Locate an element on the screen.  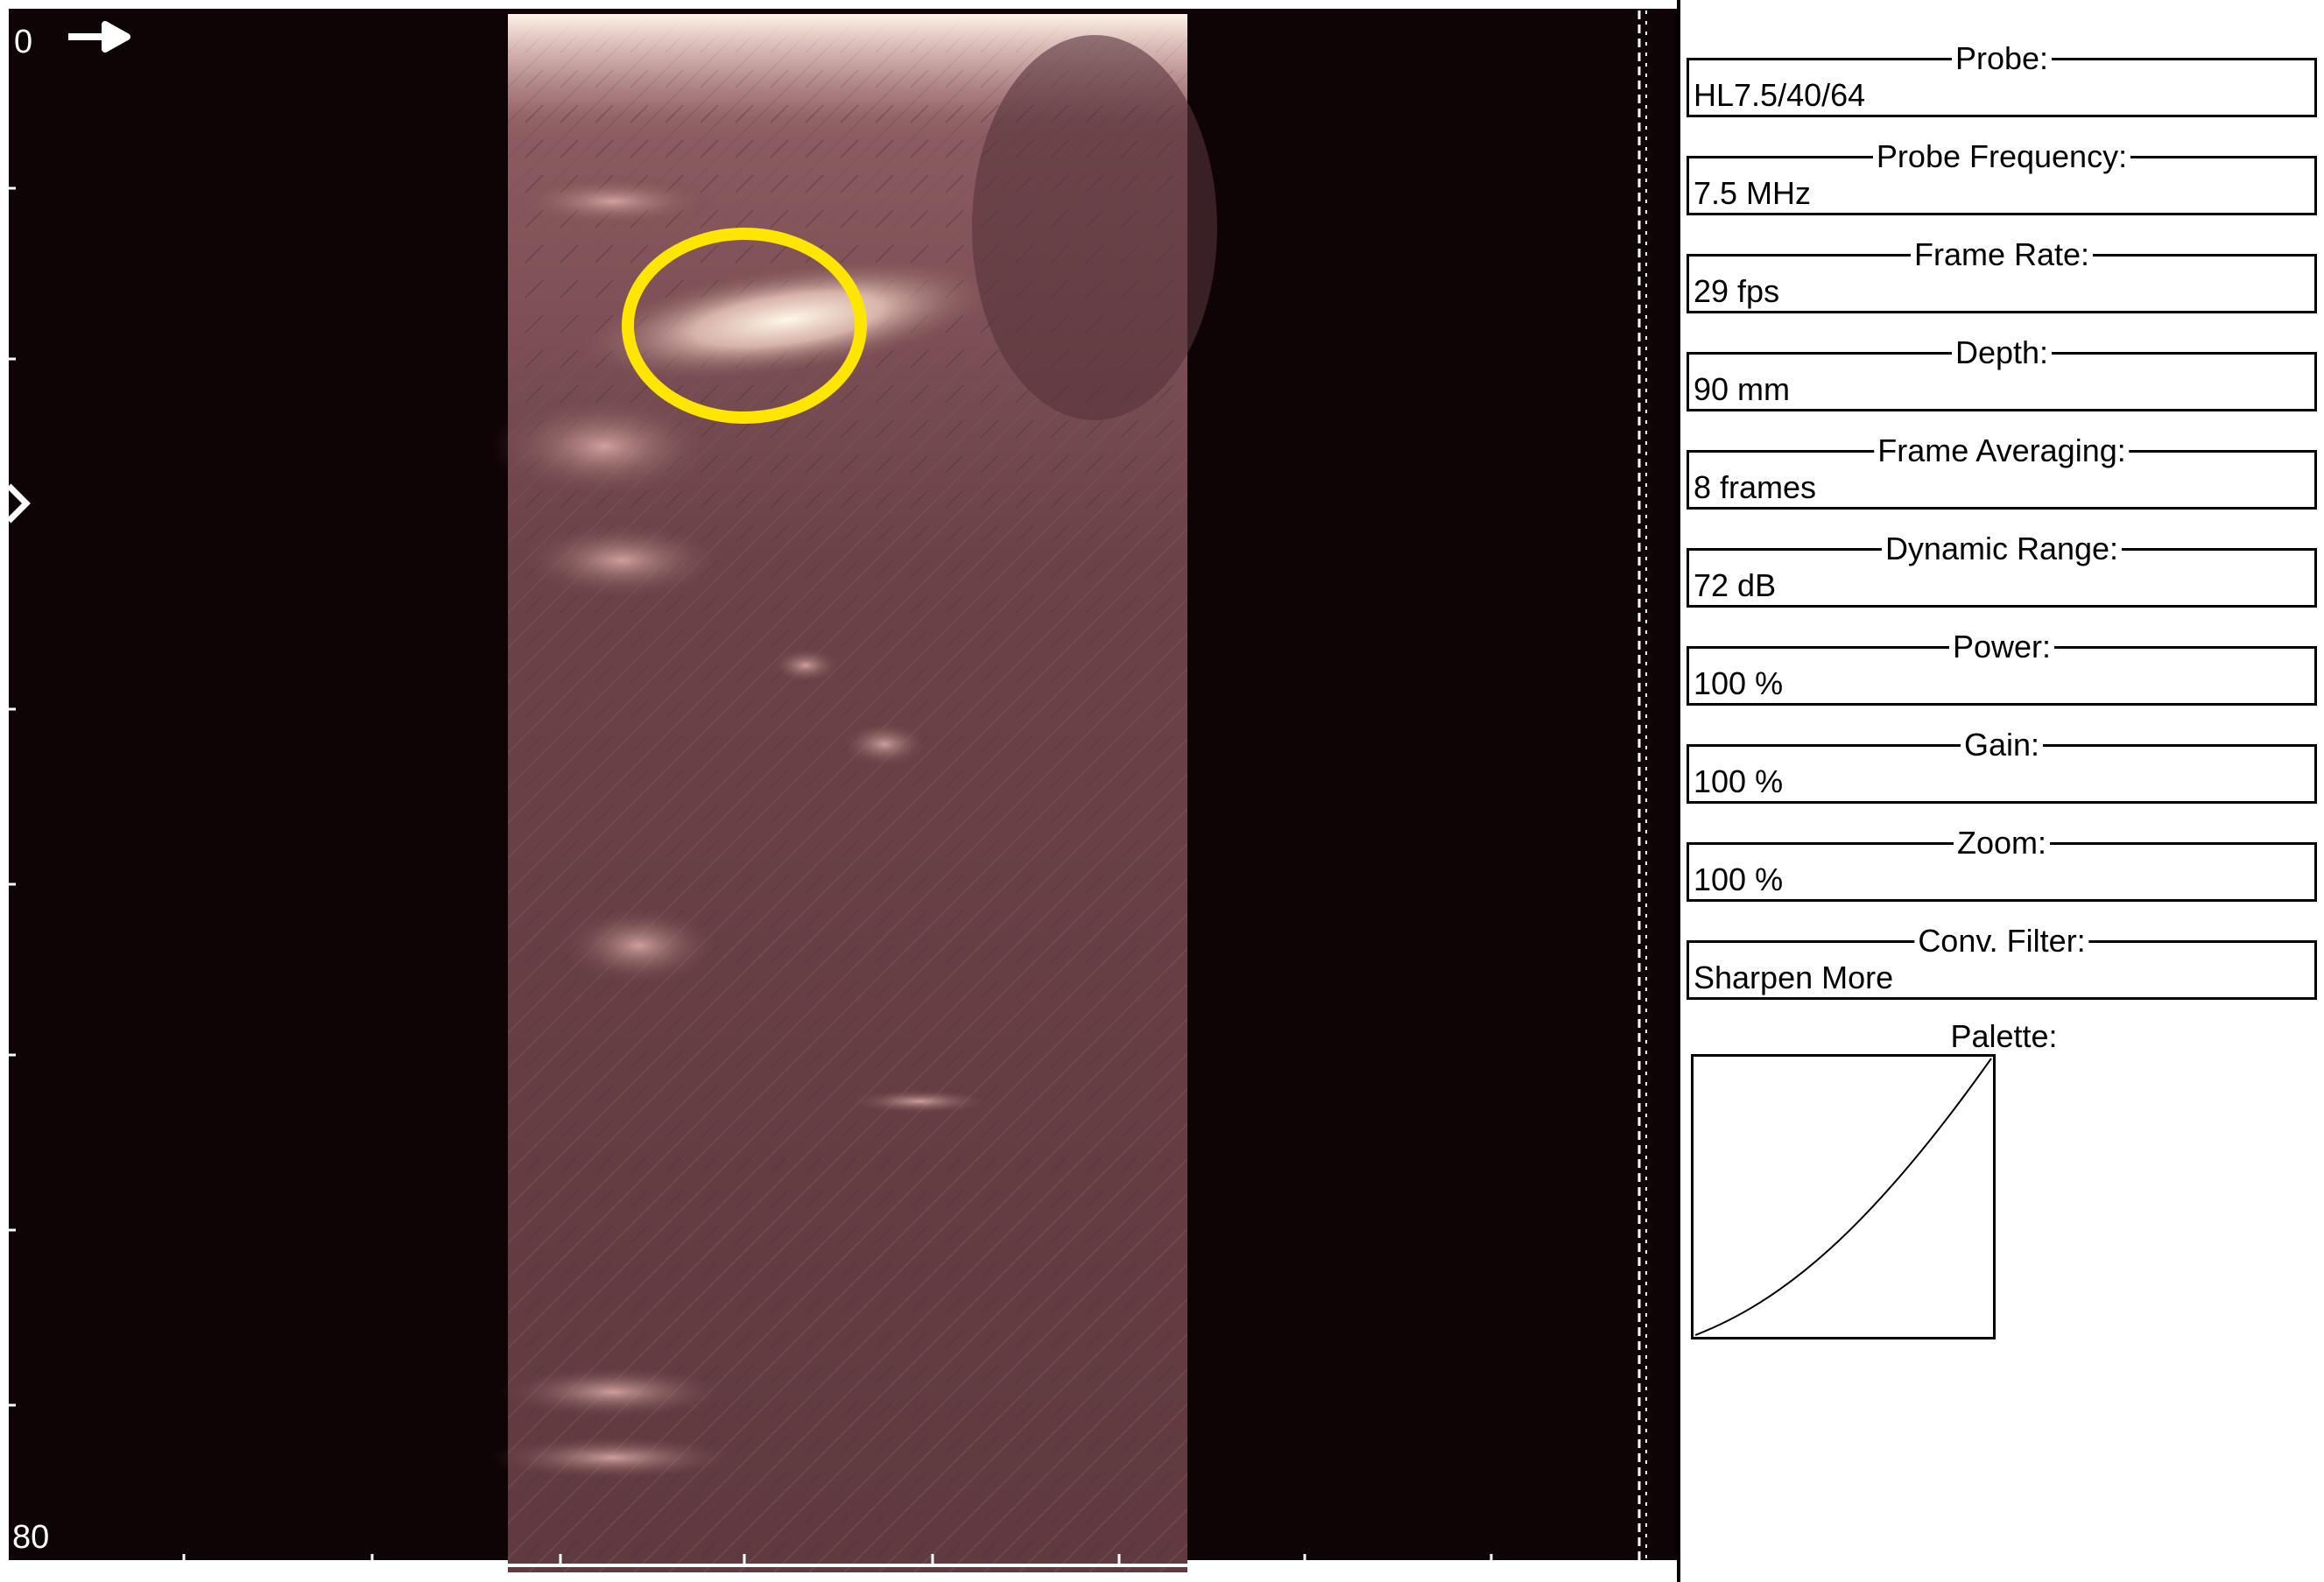
depth-top-label: 0 is located at coordinates (23, 42).